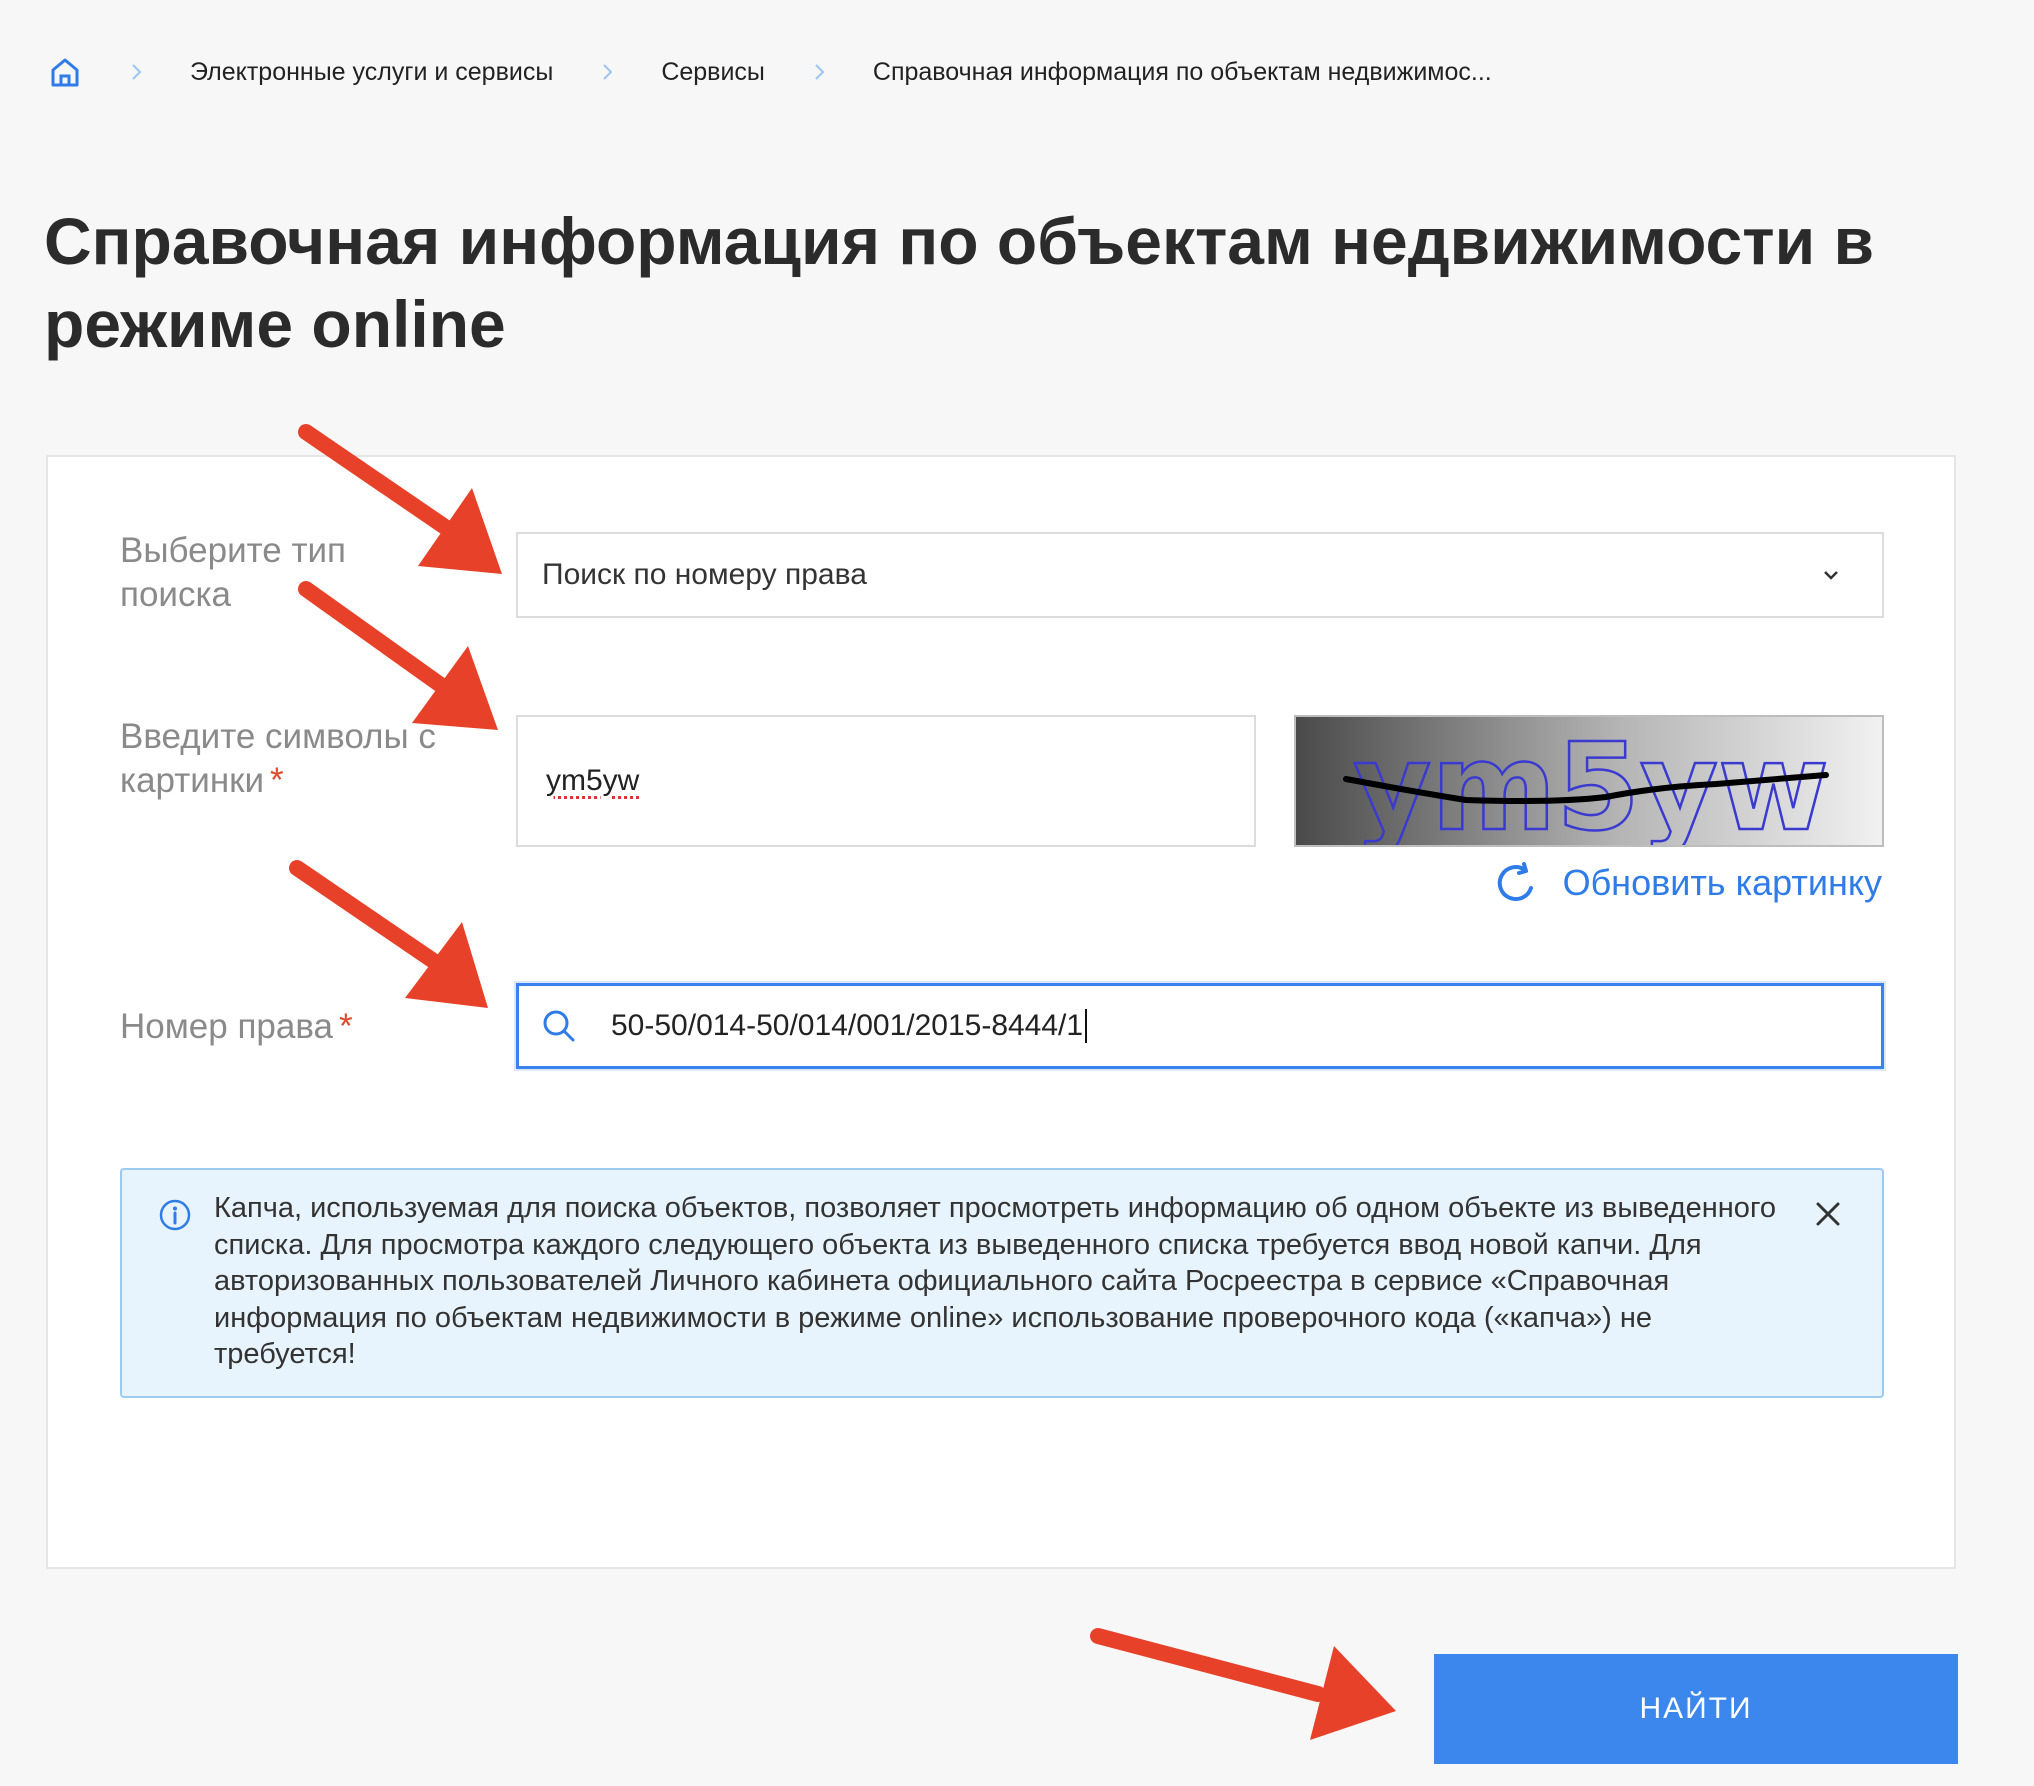 This screenshot has width=2034, height=1786. What do you see at coordinates (300, 759) in the screenshot?
I see `captcha-label: Введите символы с картинки *` at bounding box center [300, 759].